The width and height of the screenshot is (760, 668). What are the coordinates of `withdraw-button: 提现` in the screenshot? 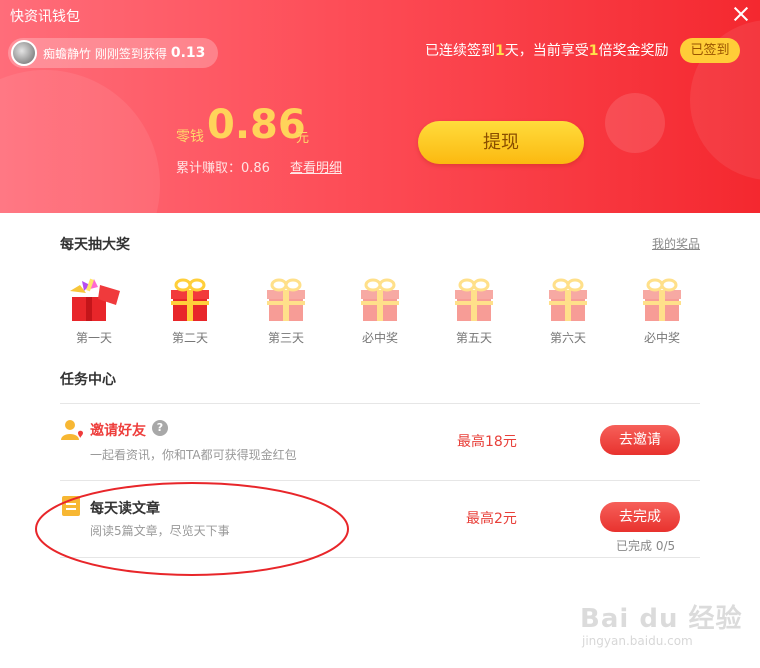 It's located at (501, 142).